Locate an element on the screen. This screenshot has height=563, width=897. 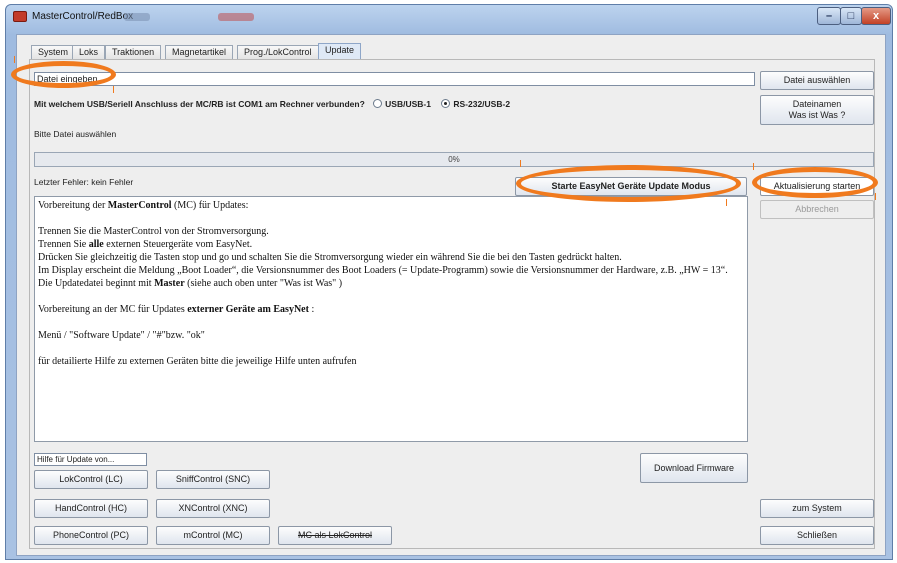
highlight-easynet-button is located at coordinates (628, 183).